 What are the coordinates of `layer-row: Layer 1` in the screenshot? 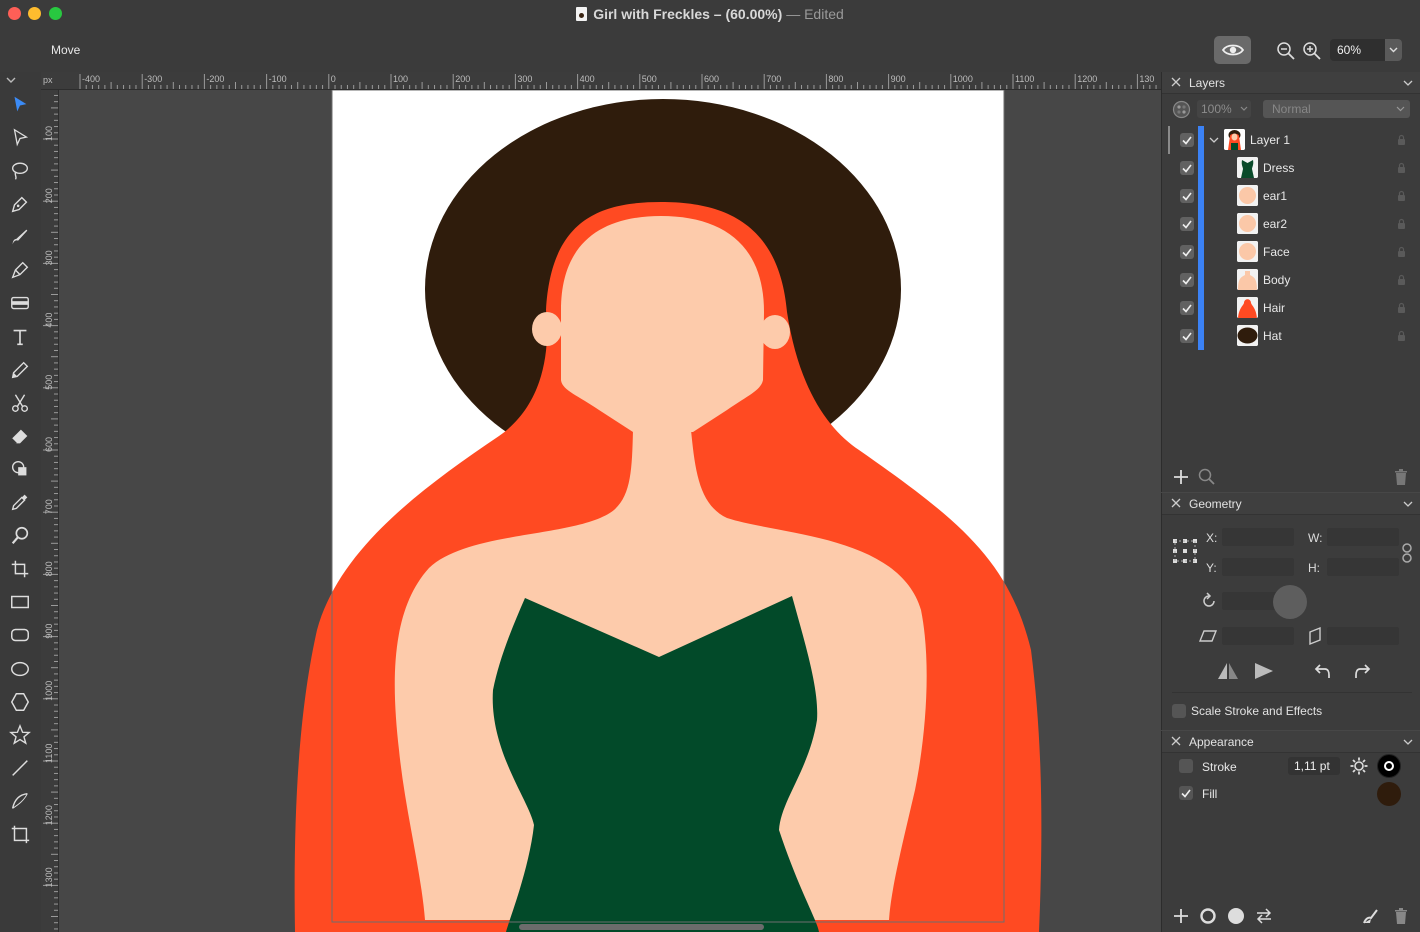 It's located at (1291, 140).